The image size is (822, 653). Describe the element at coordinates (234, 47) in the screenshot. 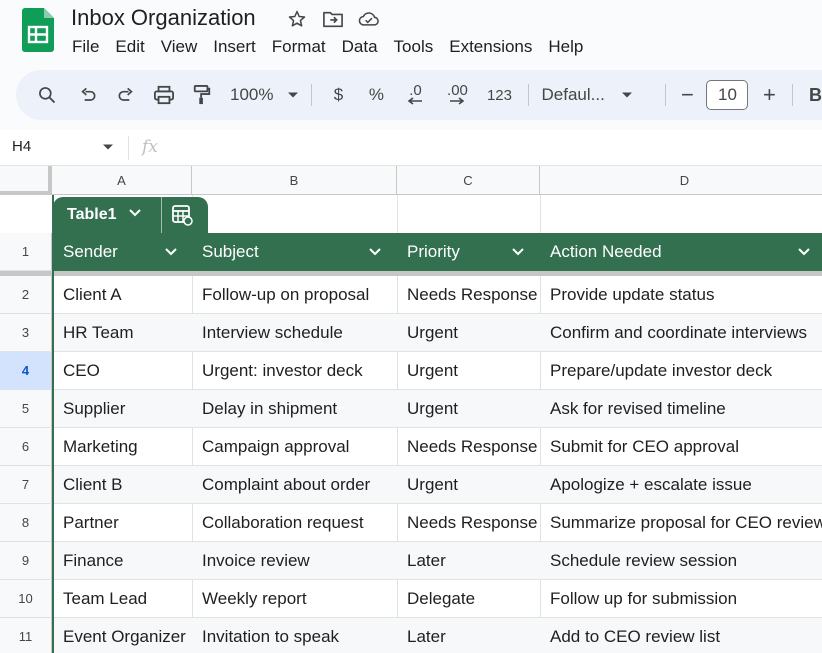

I see `menu-insert: Insert` at that location.